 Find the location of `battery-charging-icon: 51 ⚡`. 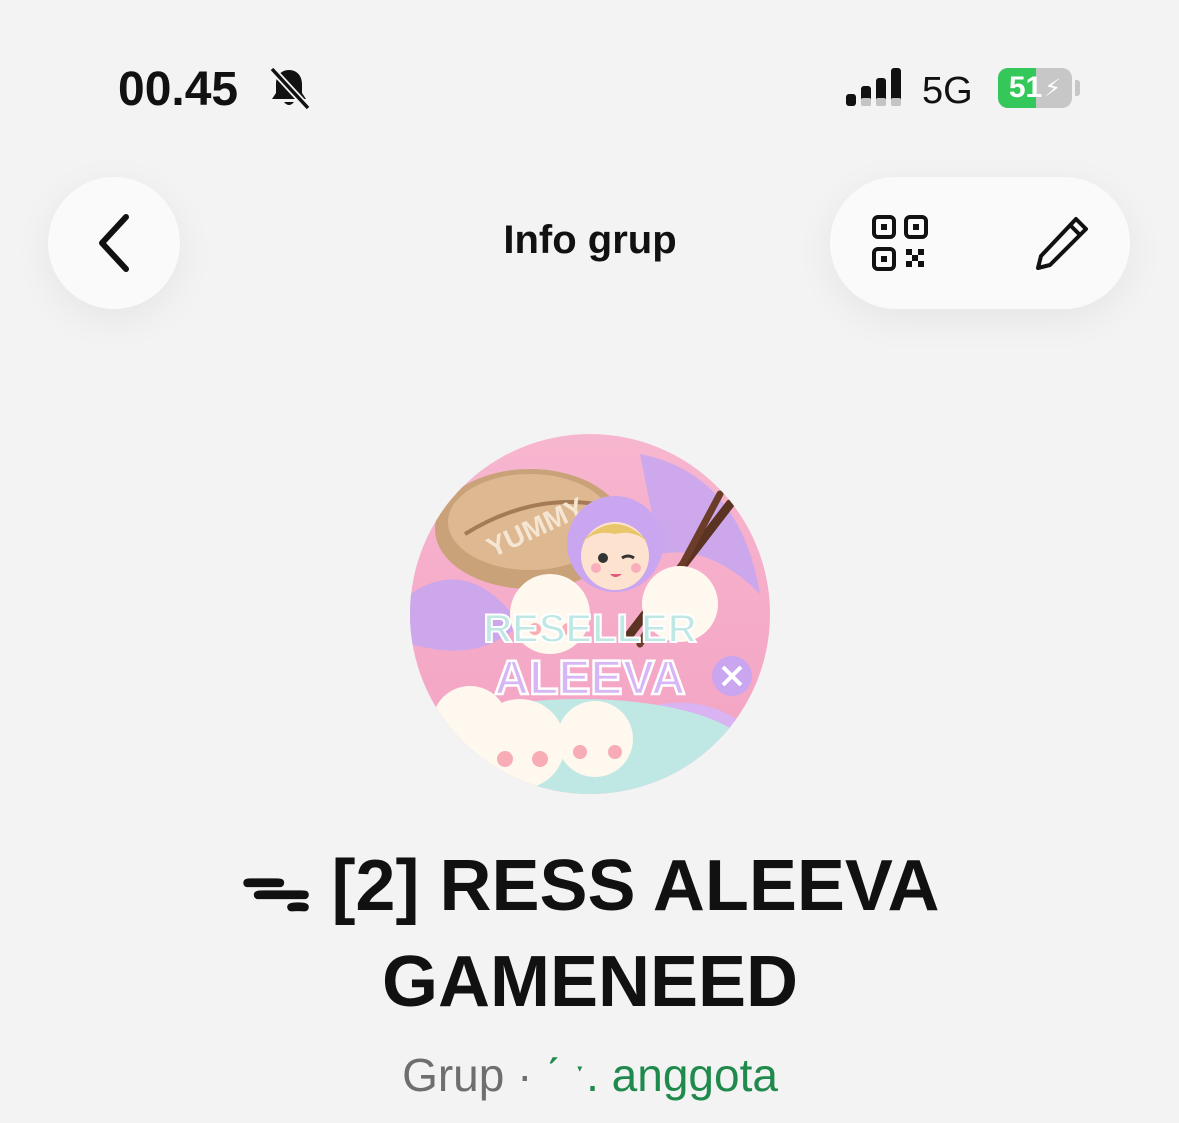

battery-charging-icon: 51 ⚡ is located at coordinates (1035, 88).